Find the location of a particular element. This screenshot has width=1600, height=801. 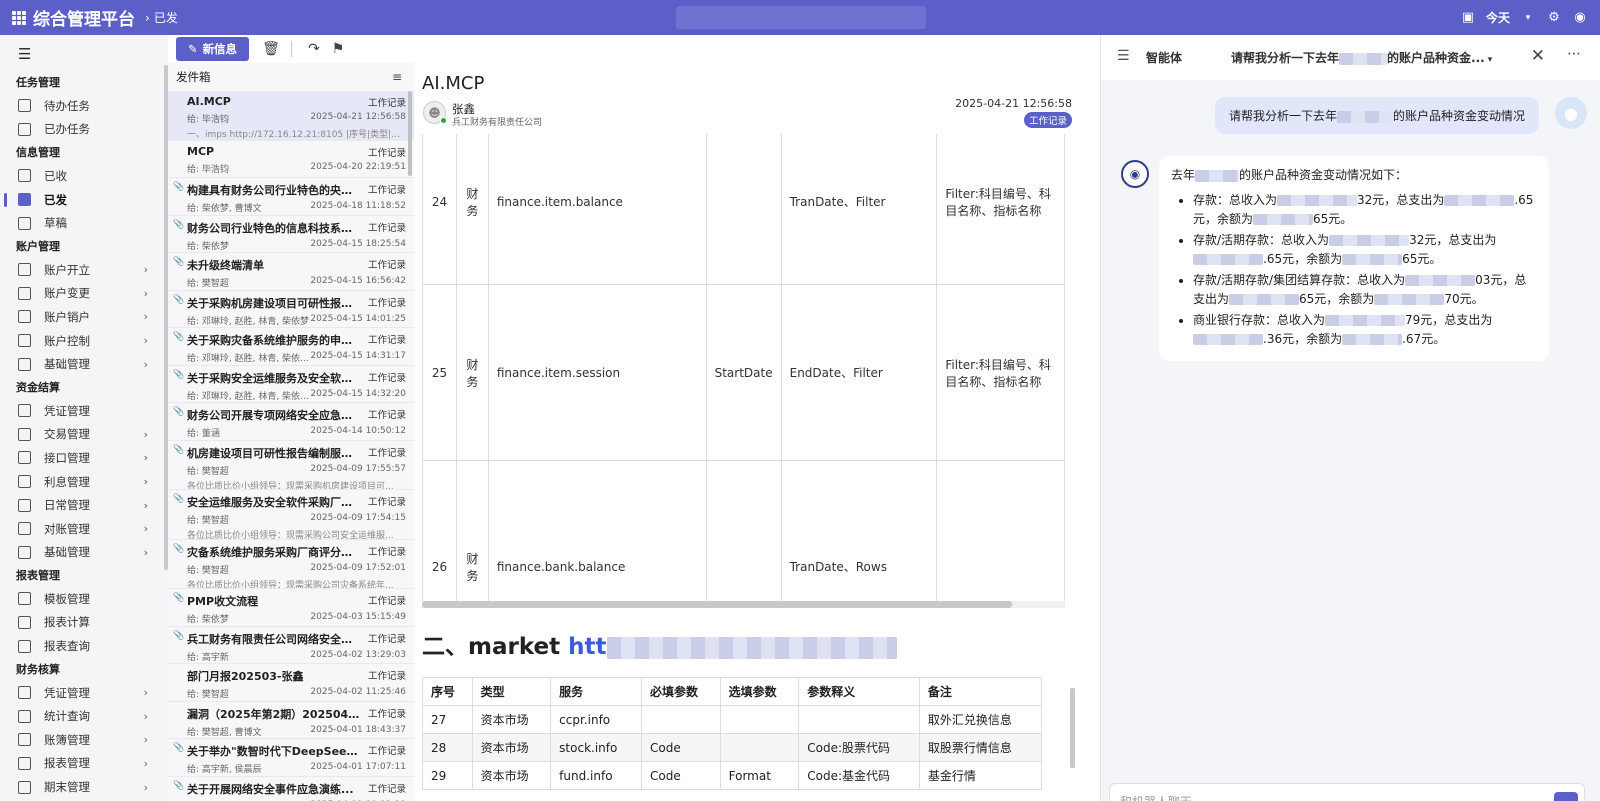

chevron-right-icon: › is located at coordinates (145, 317).